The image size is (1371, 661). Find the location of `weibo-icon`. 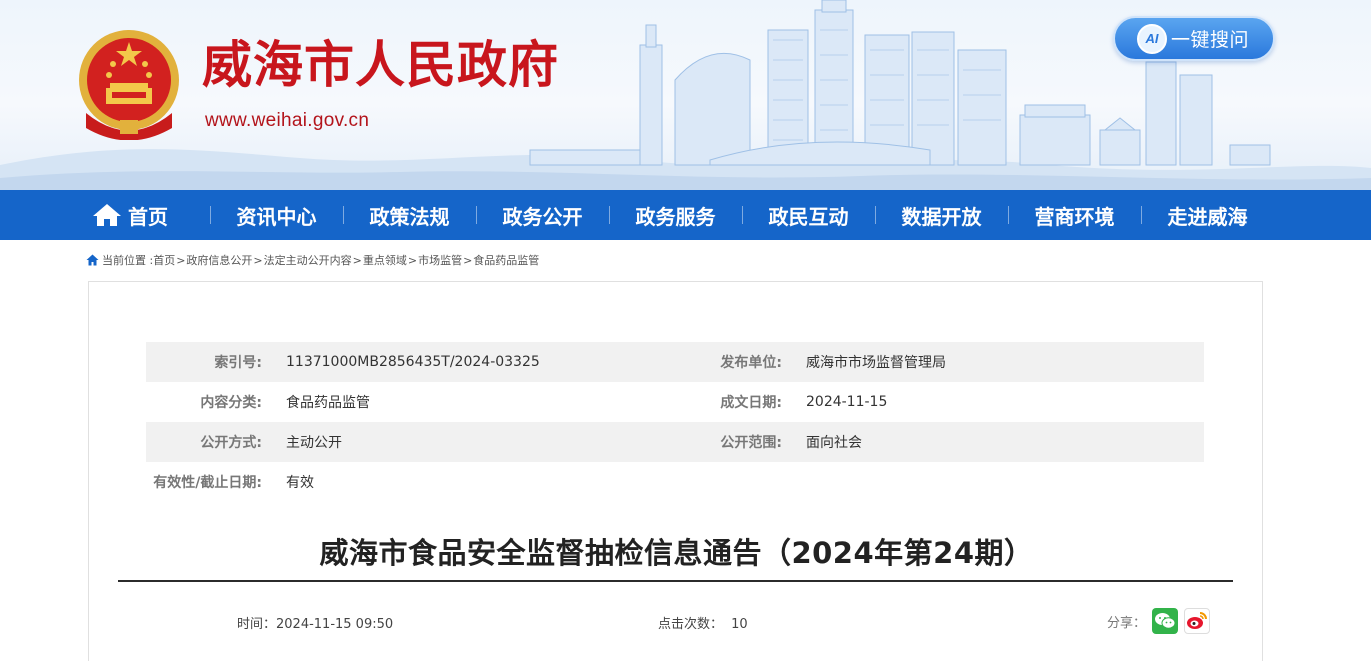

weibo-icon is located at coordinates (1197, 620).